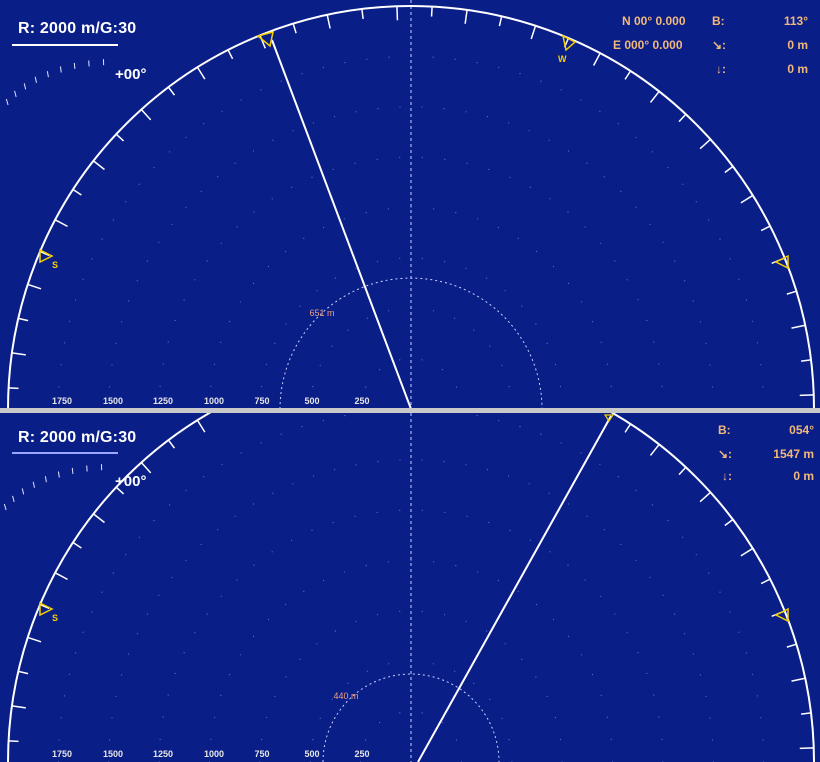 This screenshot has width=820, height=762. I want to click on scale-tick-750: 750, so click(262, 754).